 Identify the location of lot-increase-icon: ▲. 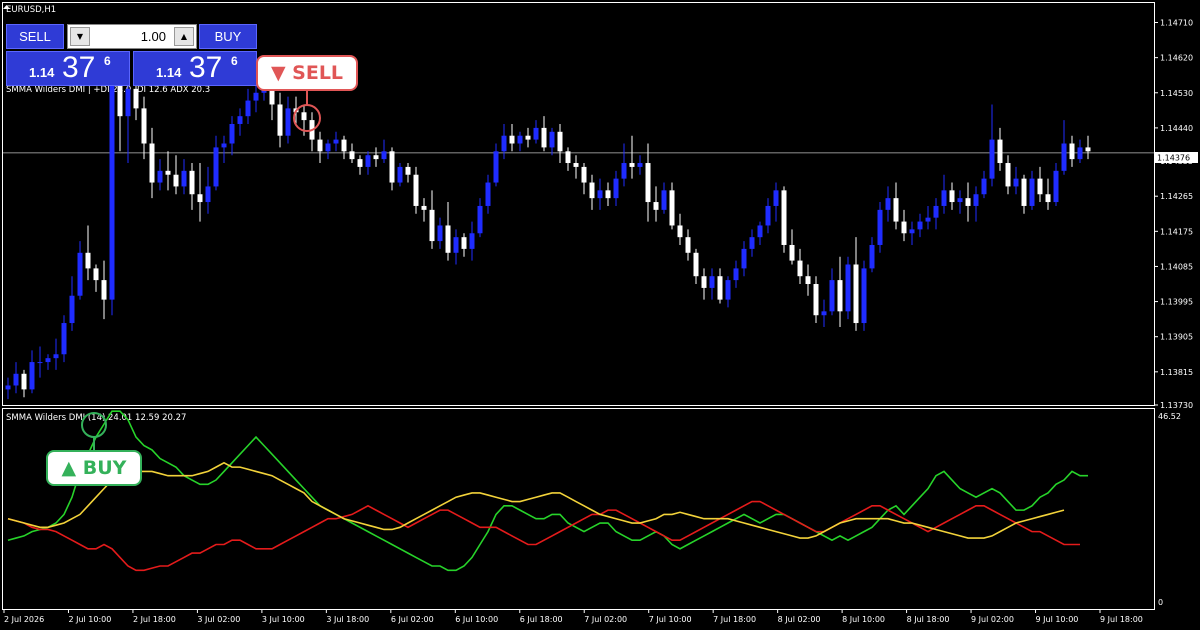
(184, 36).